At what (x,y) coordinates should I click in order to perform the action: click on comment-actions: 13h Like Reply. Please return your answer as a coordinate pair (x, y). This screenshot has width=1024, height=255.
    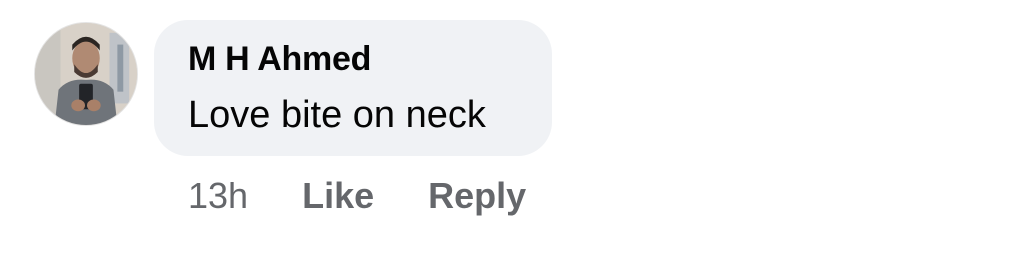
    Looking at the image, I should click on (384, 196).